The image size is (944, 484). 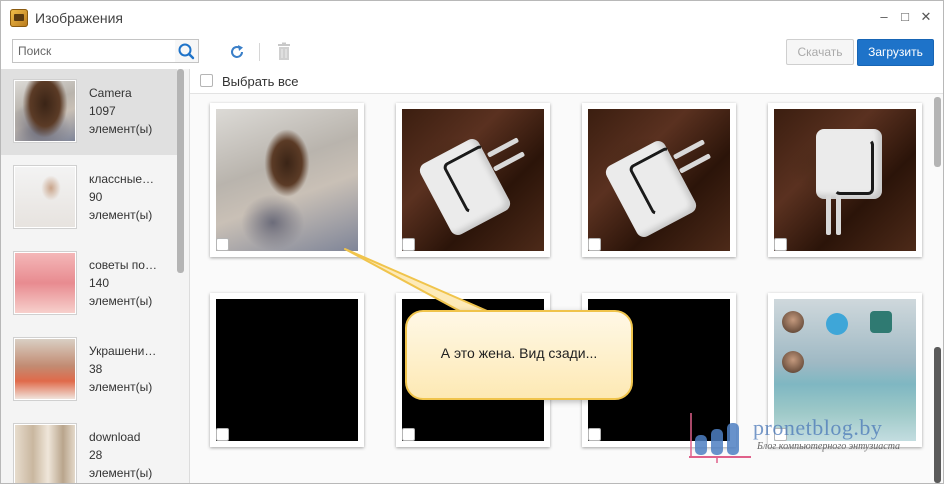 I want to click on search-input, so click(x=94, y=51).